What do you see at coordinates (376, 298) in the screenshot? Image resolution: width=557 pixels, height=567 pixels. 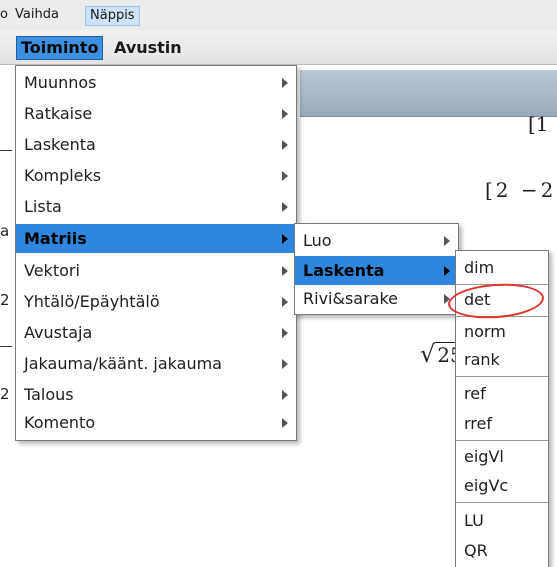 I see `menu-item-rivi-sarake: Rivi&sarake` at bounding box center [376, 298].